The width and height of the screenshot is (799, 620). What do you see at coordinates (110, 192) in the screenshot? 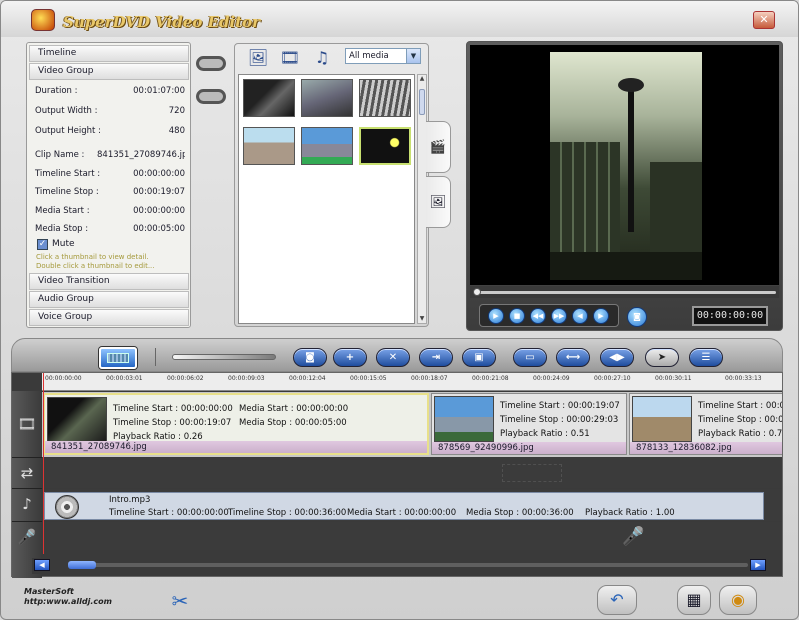
I see `prop-timeline-stop: Timeline Stop :00:00:19:07` at bounding box center [110, 192].